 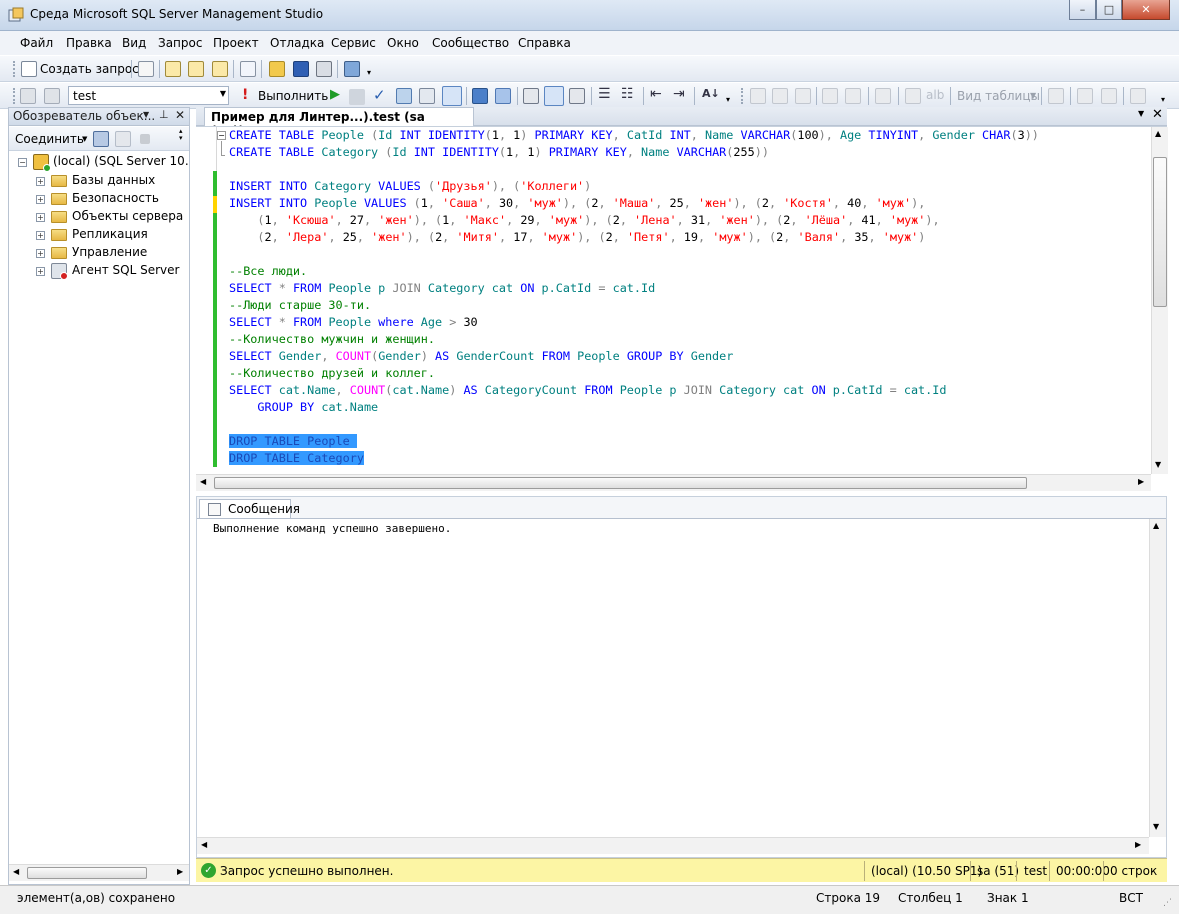 I want to click on menu-window: Окно, so click(x=403, y=43).